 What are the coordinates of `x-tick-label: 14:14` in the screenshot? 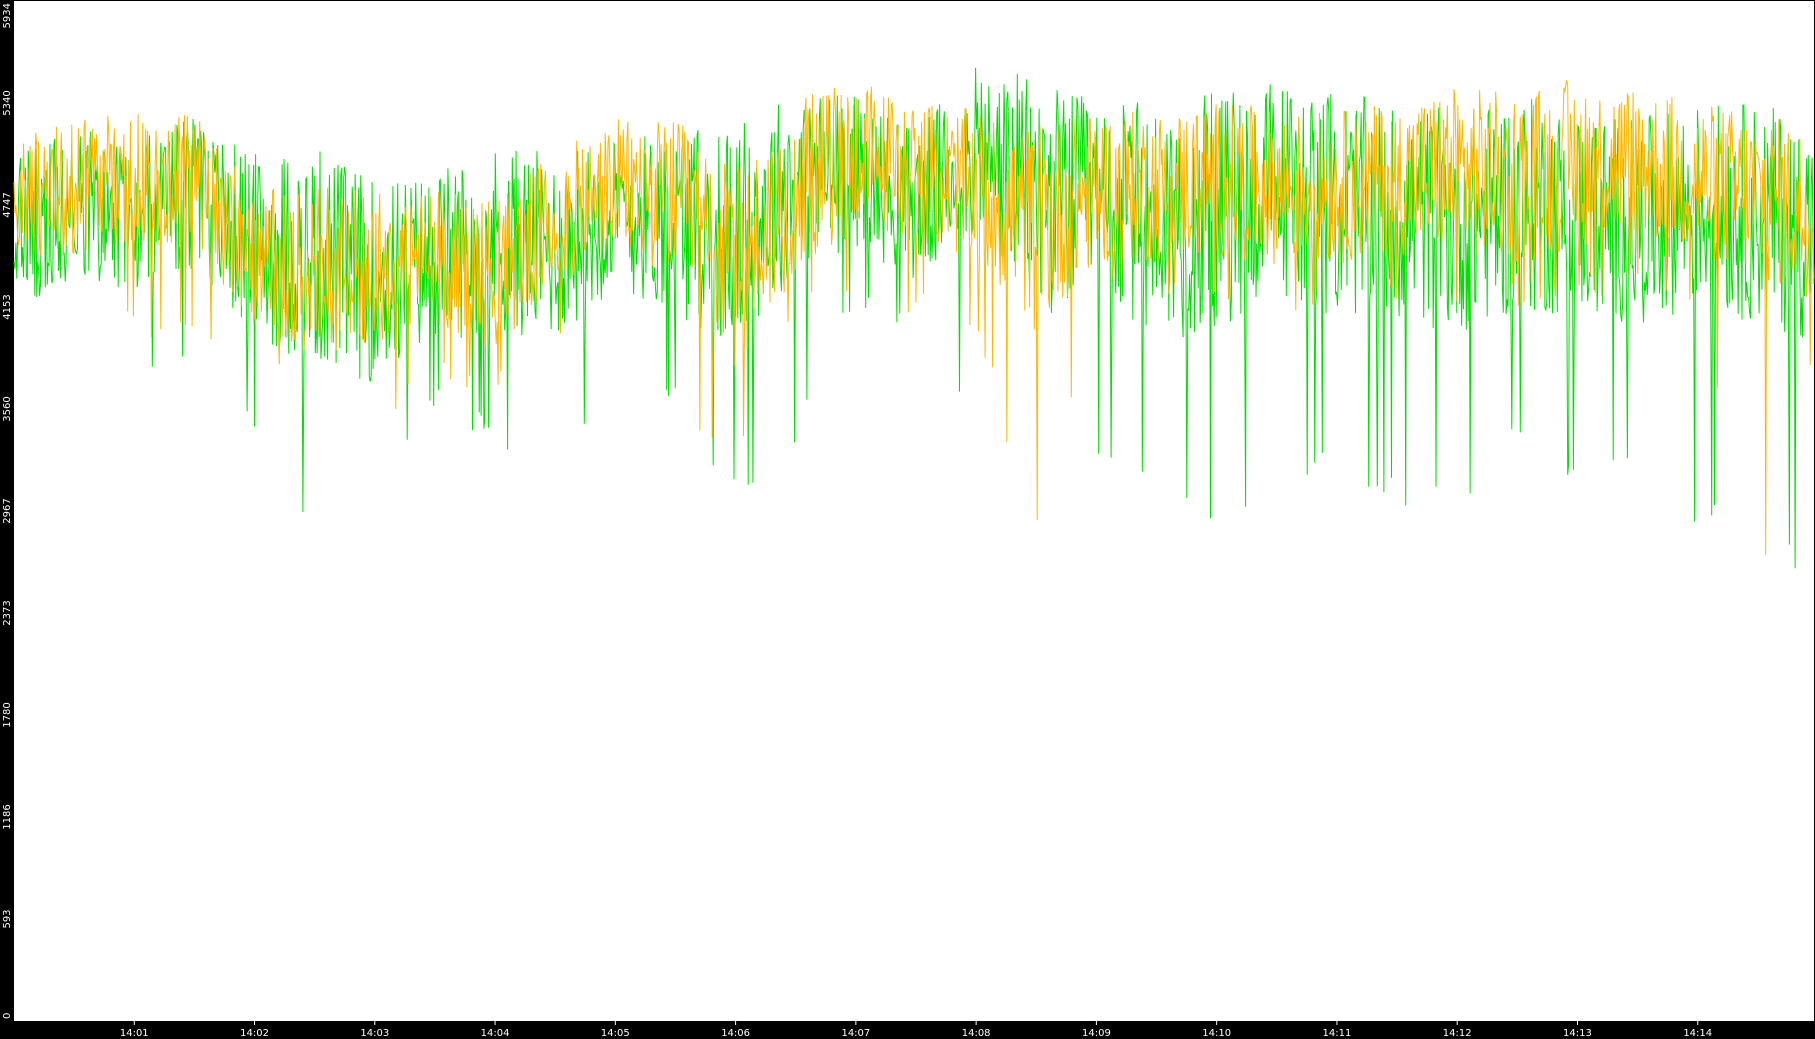 It's located at (1697, 1033).